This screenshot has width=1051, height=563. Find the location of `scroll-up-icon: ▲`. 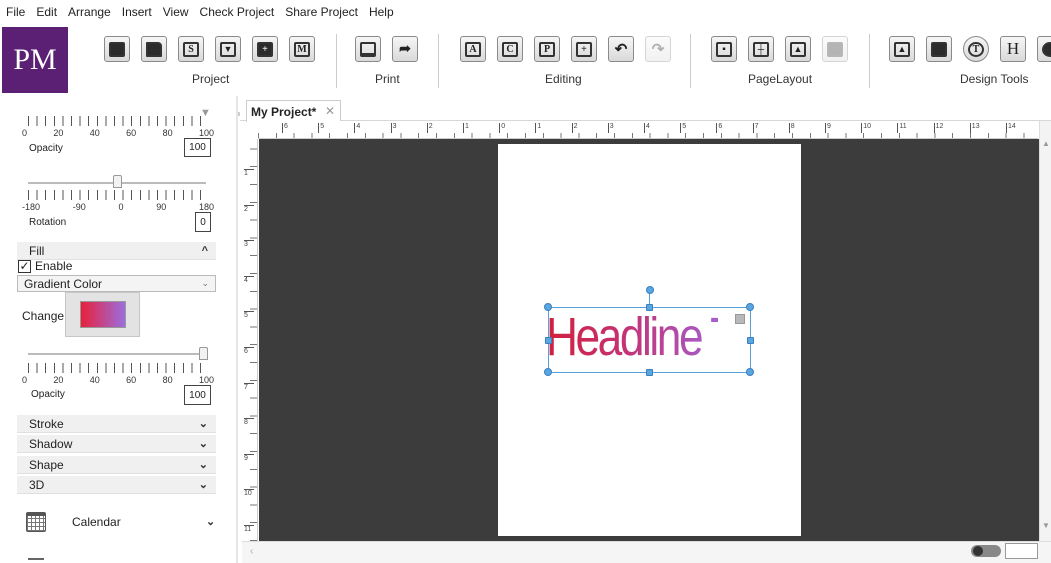

scroll-up-icon: ▲ is located at coordinates (1046, 143).